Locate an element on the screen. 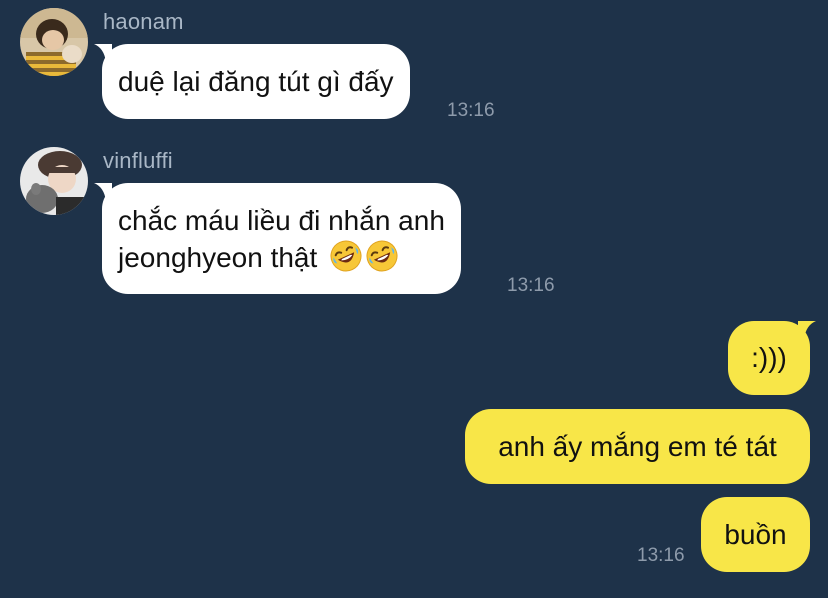 This screenshot has height=598, width=828. message-text-line-1: chắc máu liều đi nhắn anh is located at coordinates (281, 220).